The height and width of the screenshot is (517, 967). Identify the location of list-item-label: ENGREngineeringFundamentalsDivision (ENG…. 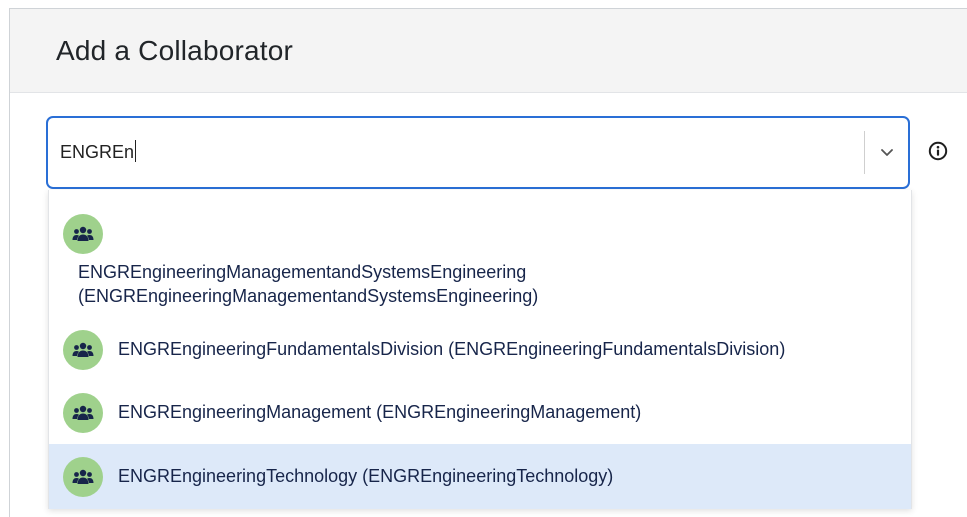
(452, 349).